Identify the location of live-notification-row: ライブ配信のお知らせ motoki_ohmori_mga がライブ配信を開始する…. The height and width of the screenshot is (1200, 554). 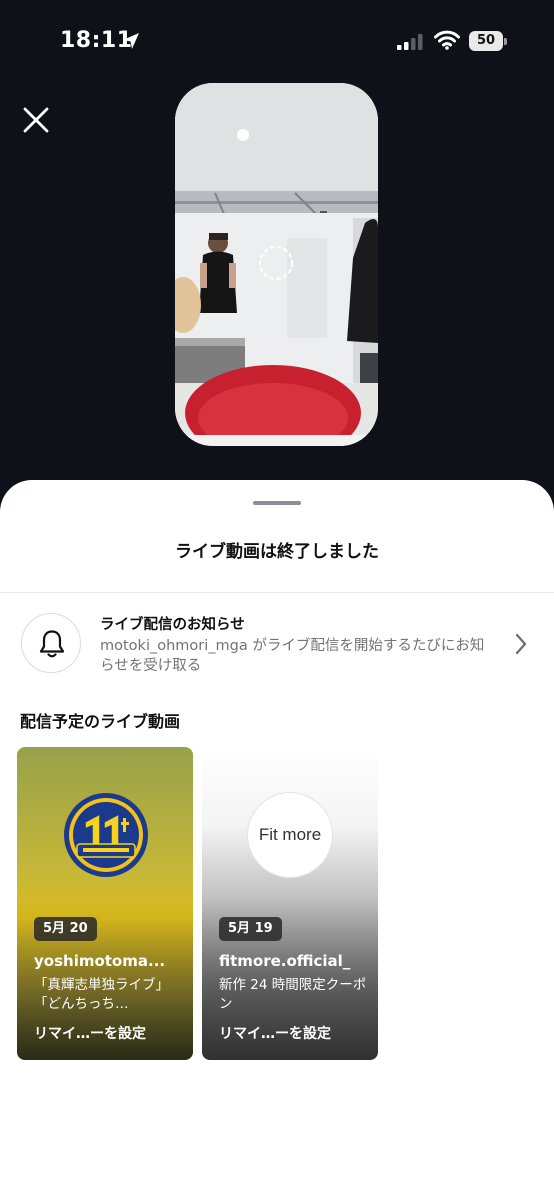
(277, 642).